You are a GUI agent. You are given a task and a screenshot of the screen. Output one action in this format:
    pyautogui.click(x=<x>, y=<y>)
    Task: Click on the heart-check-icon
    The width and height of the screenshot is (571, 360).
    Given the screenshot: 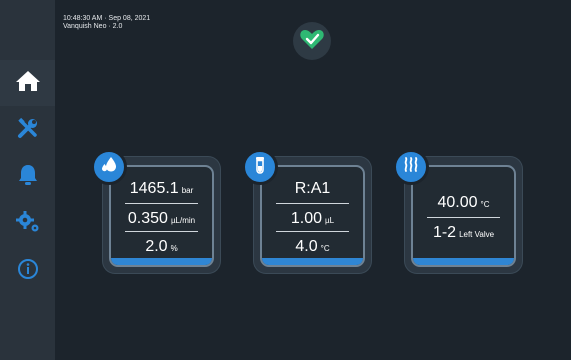 What is the action you would take?
    pyautogui.click(x=312, y=41)
    